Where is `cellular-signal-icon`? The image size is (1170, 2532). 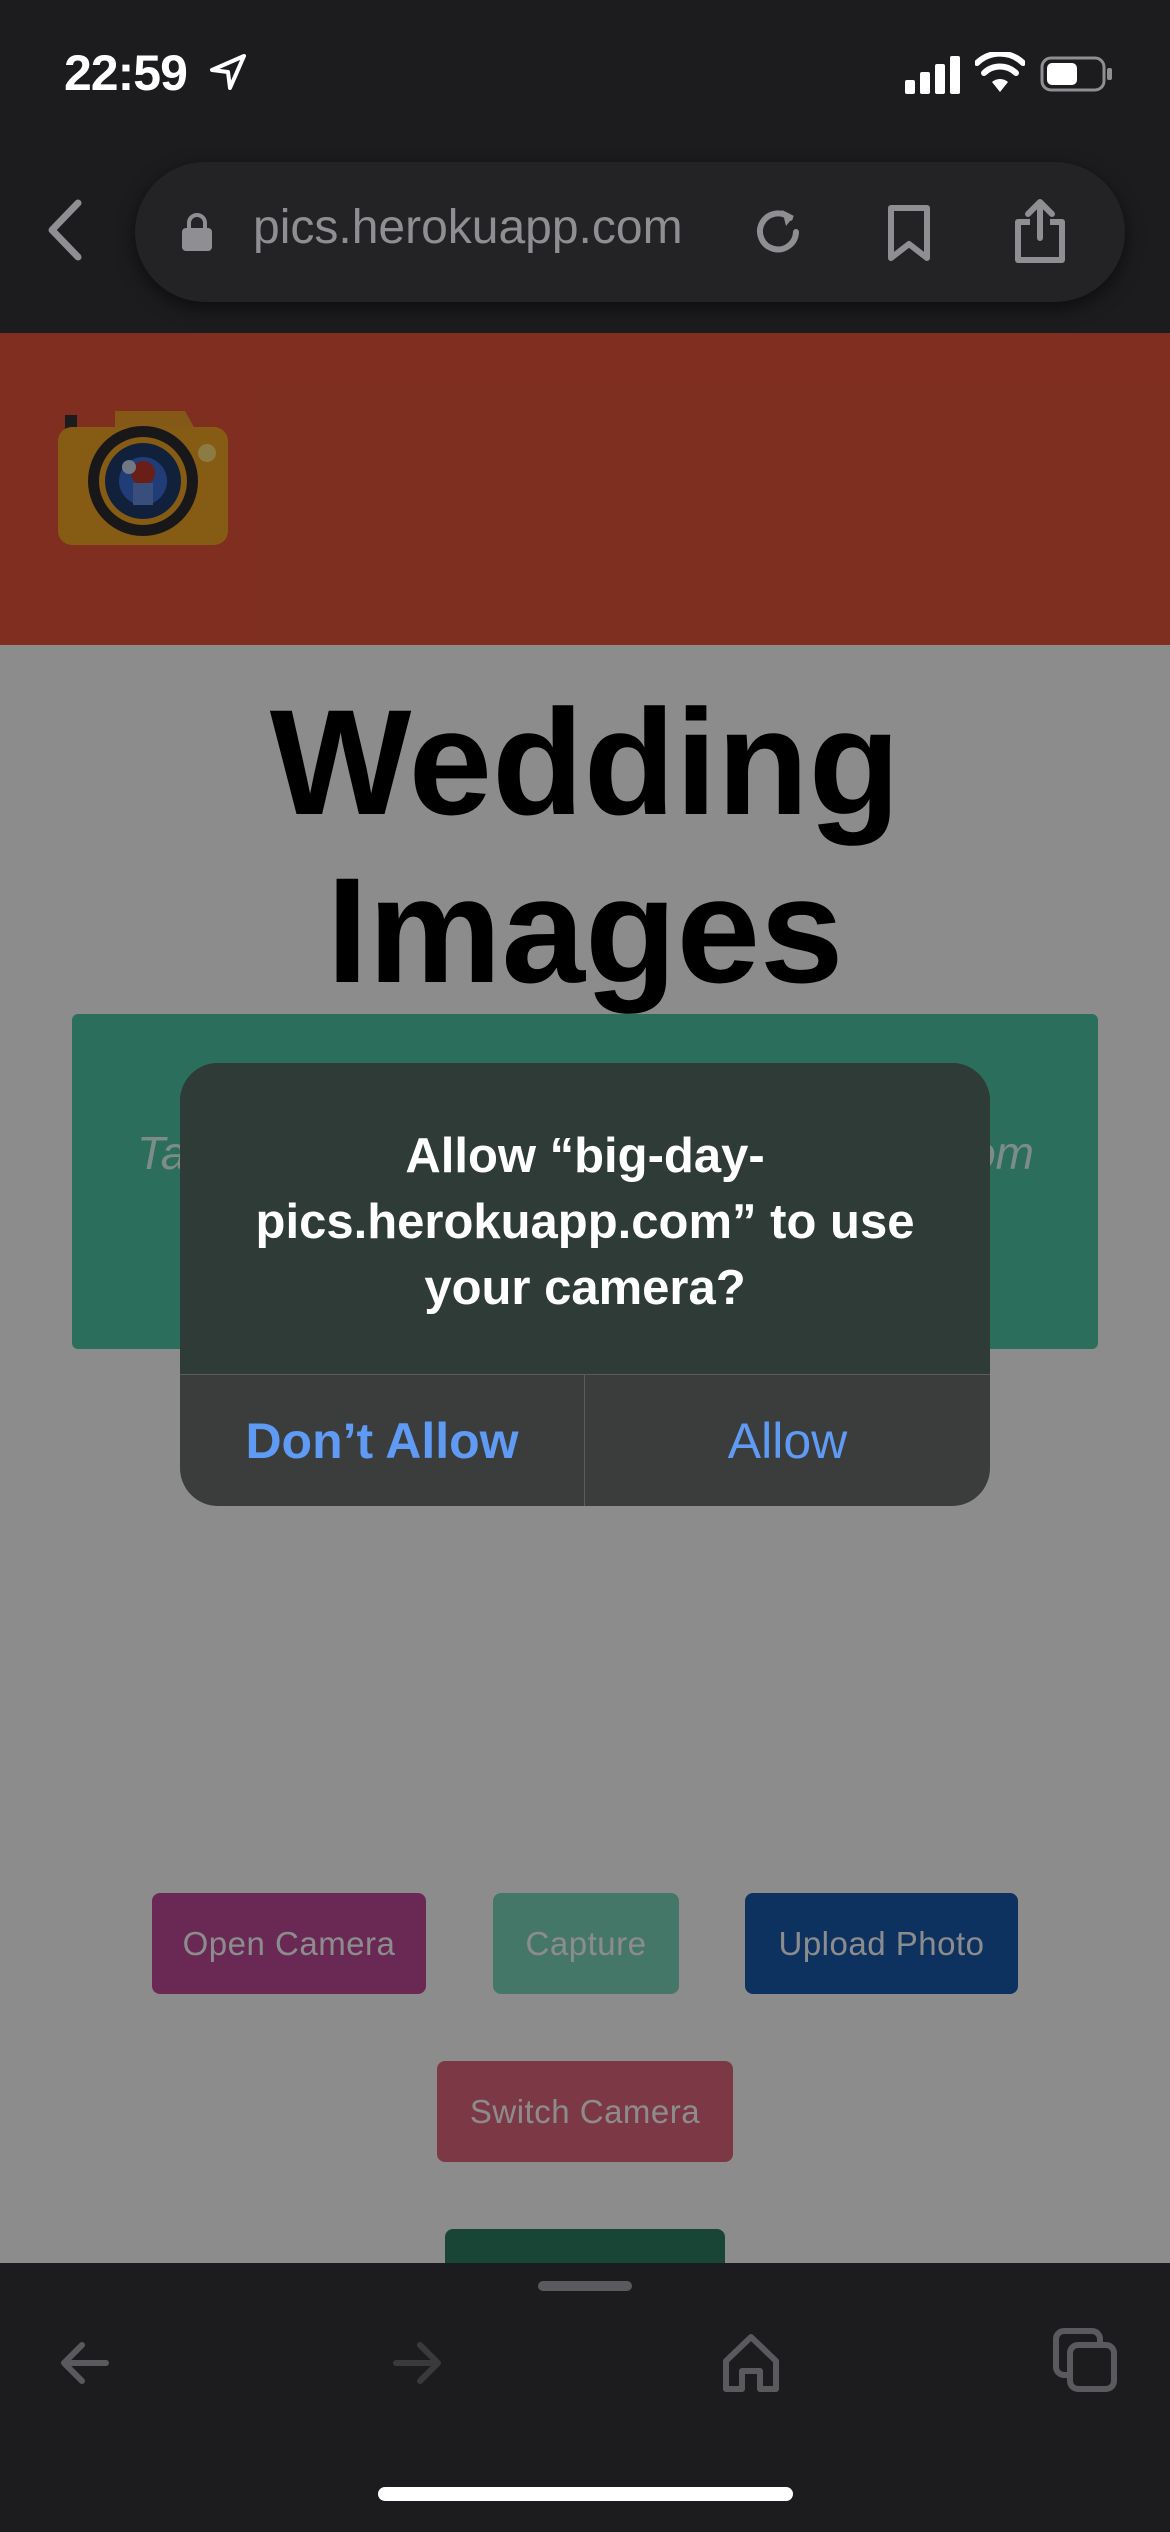
cellular-signal-icon is located at coordinates (932, 75).